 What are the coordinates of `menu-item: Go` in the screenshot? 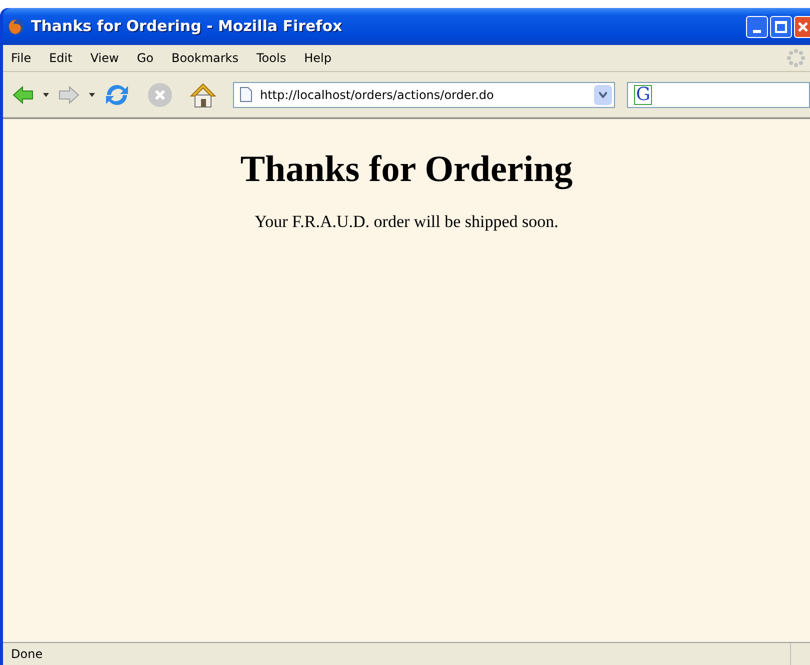 It's located at (145, 58).